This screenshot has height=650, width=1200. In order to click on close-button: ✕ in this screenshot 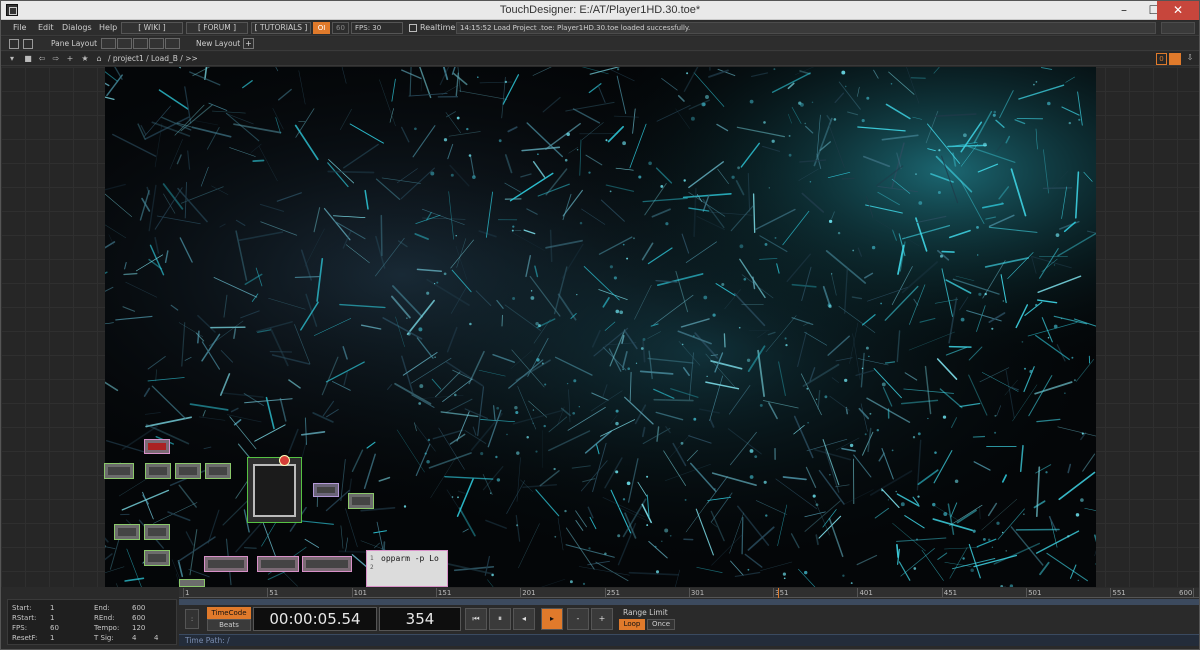, I will do `click(1178, 10)`.